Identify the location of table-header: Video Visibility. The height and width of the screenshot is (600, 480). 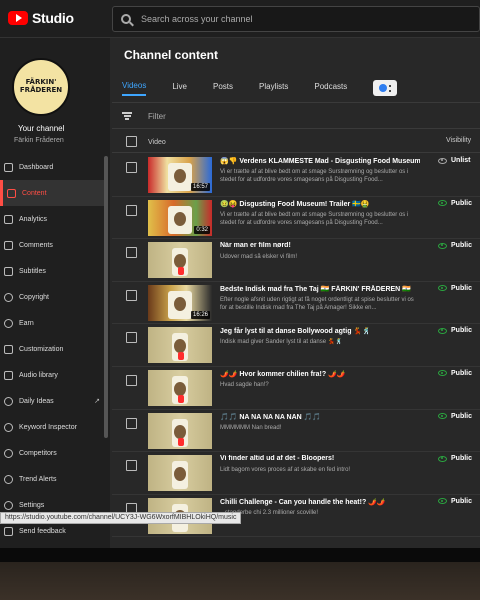
(296, 143).